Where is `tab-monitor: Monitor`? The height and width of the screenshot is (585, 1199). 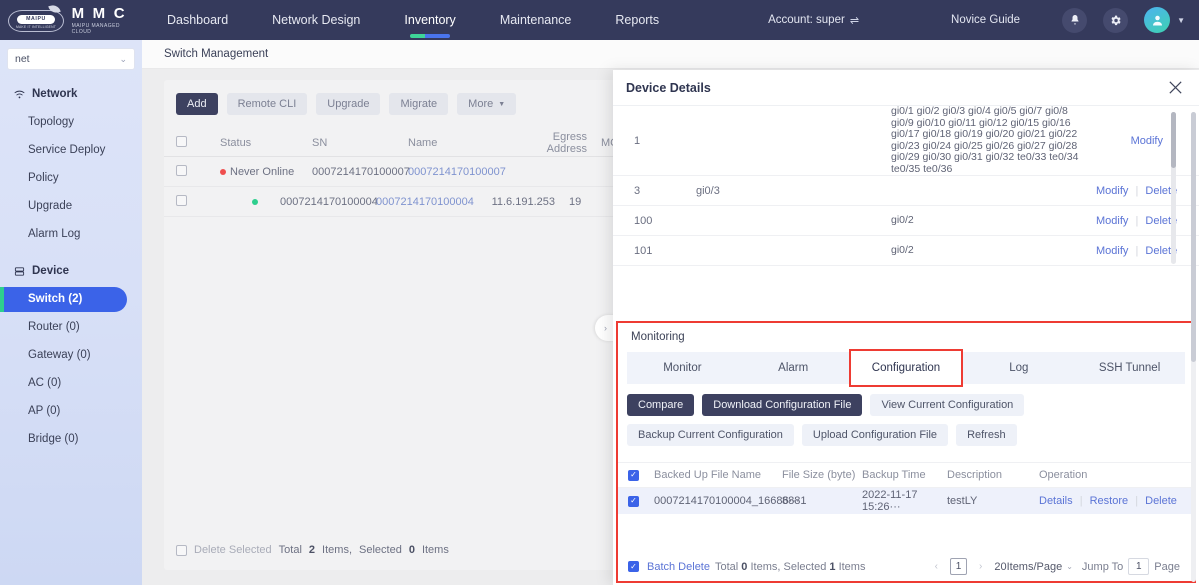 tab-monitor: Monitor is located at coordinates (682, 368).